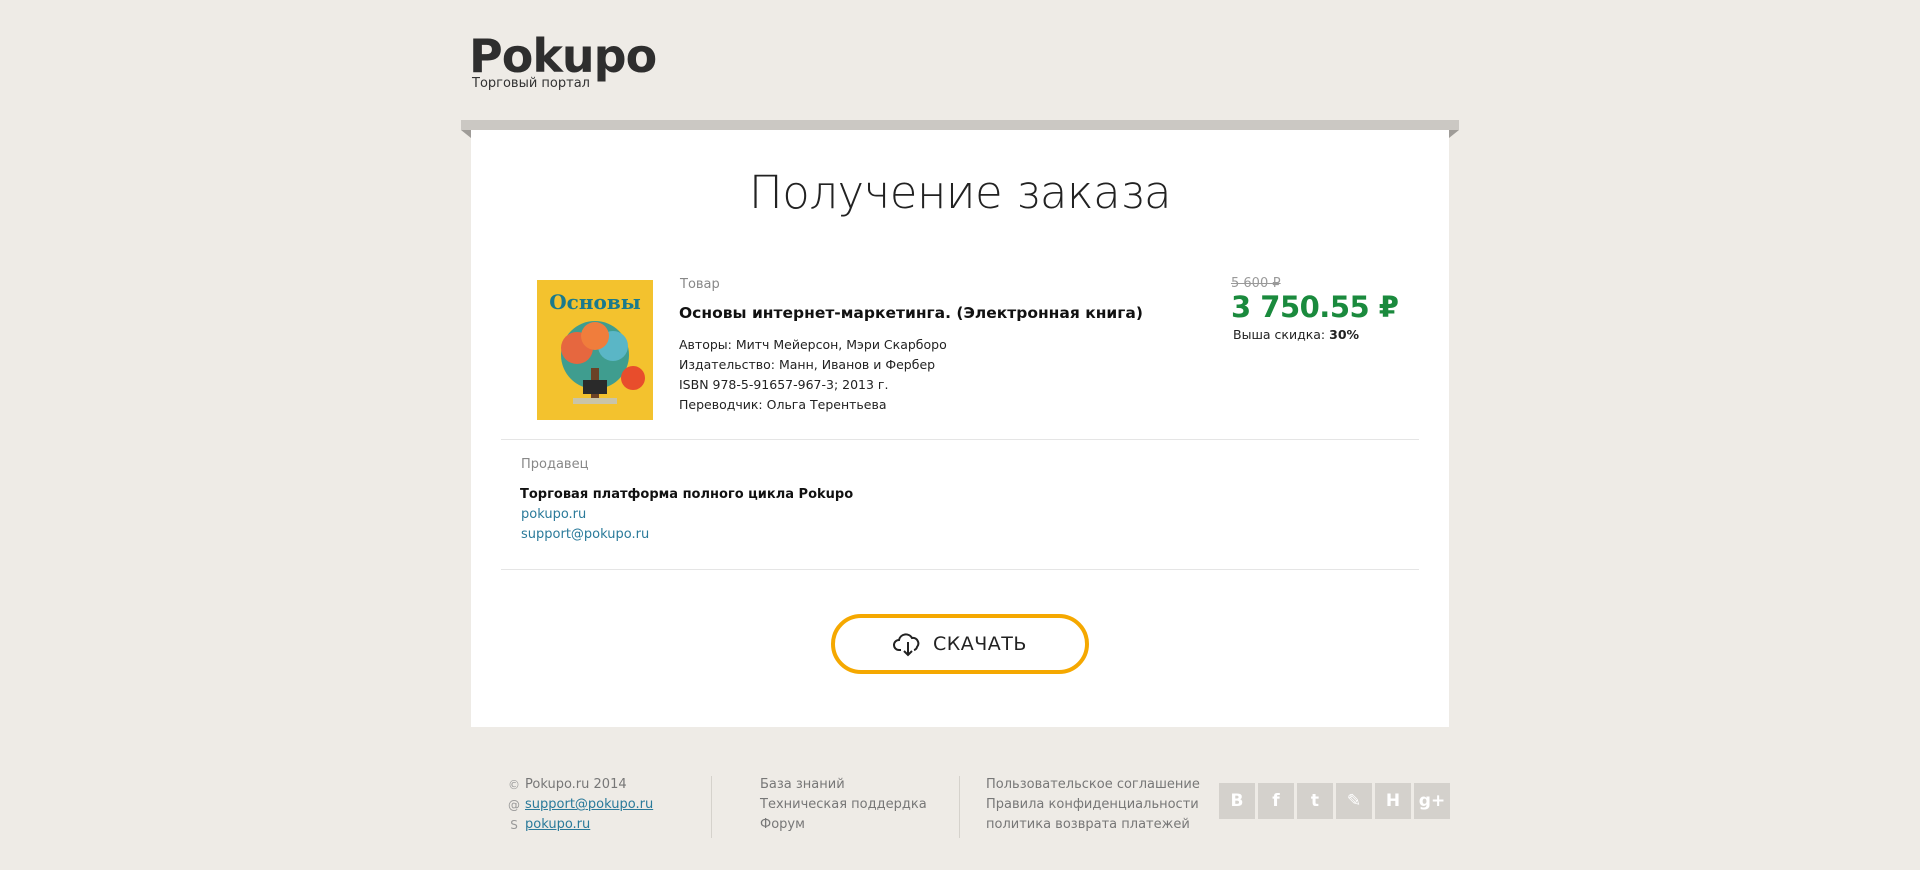  I want to click on social-links: B f t ✎ H g+, so click(1334, 801).